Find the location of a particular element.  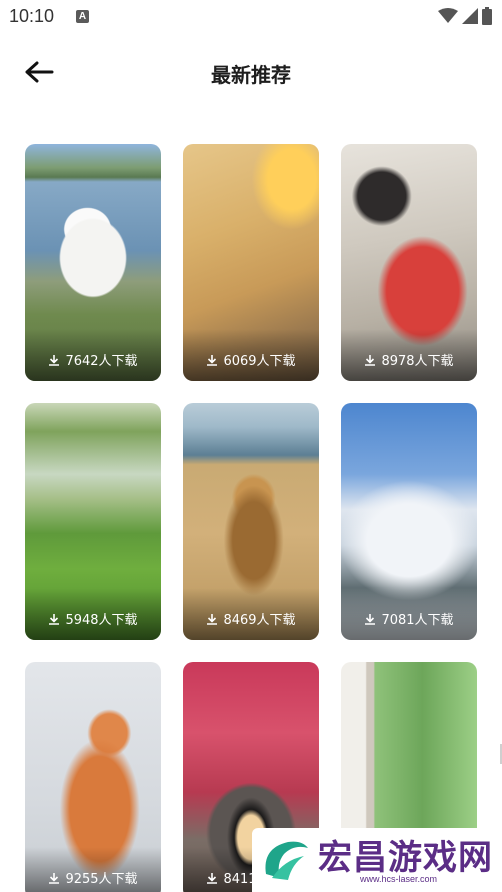

wallpaper-card: 7081人下载 is located at coordinates (409, 521).